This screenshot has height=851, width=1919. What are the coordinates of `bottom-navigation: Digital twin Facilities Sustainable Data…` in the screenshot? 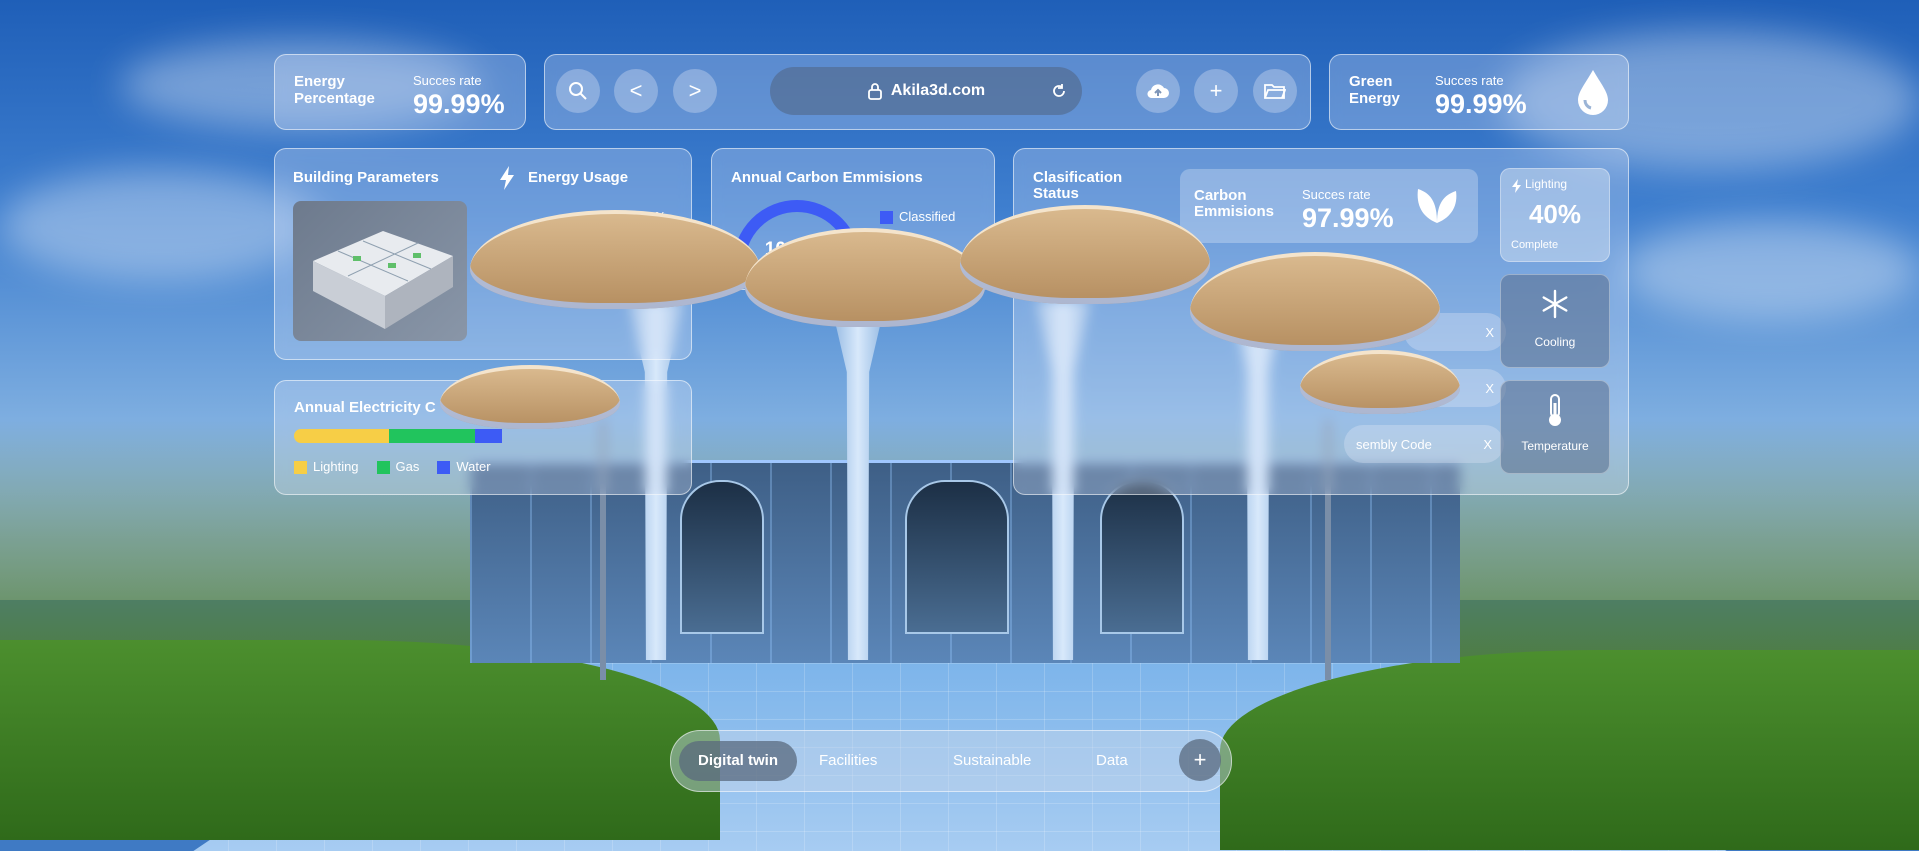 It's located at (951, 761).